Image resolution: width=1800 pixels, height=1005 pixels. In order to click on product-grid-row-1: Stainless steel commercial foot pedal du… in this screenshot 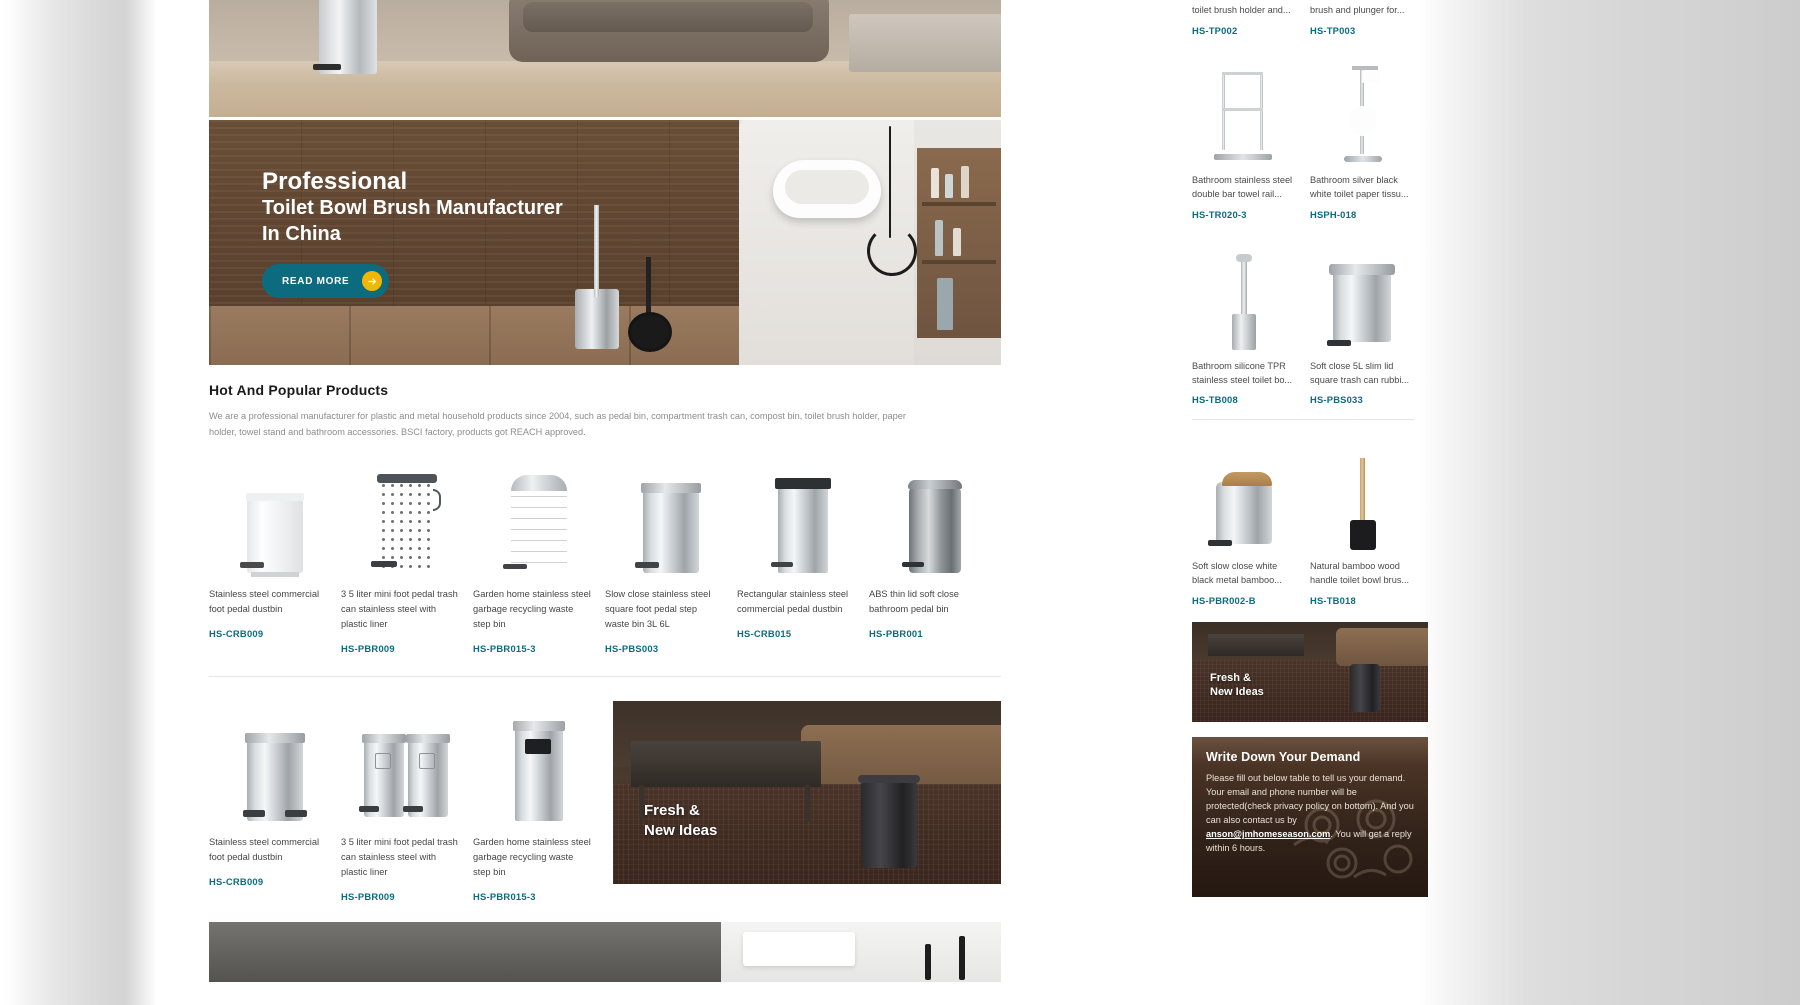, I will do `click(605, 553)`.